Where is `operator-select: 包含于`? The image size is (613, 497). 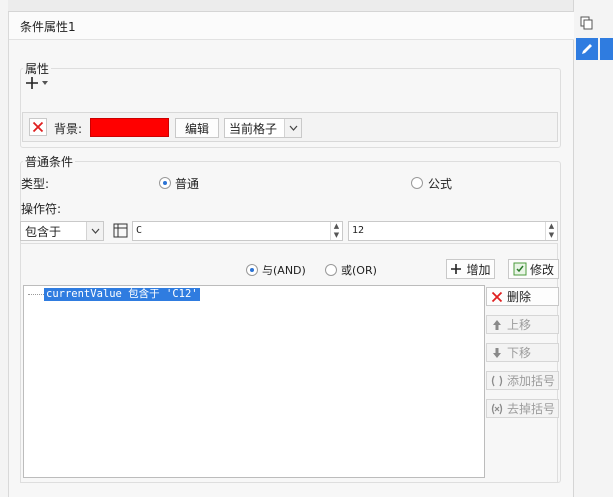 operator-select: 包含于 is located at coordinates (62, 231).